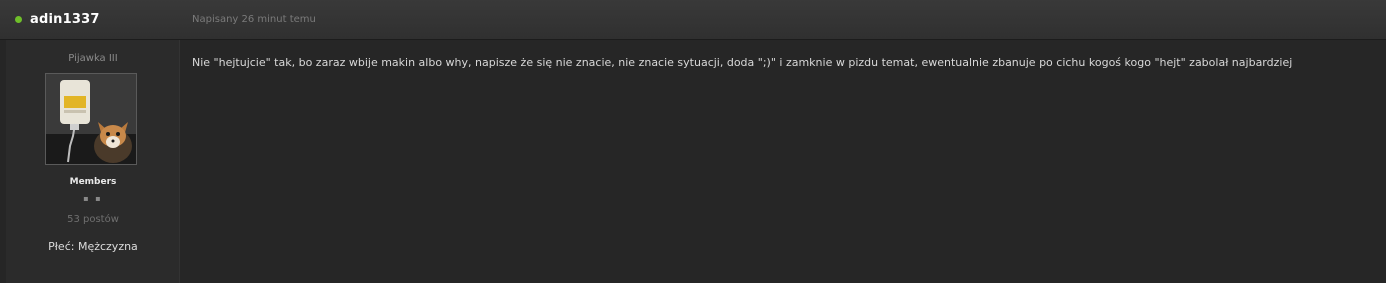 The height and width of the screenshot is (283, 1386). I want to click on rank-title: Pijawka III, so click(93, 58).